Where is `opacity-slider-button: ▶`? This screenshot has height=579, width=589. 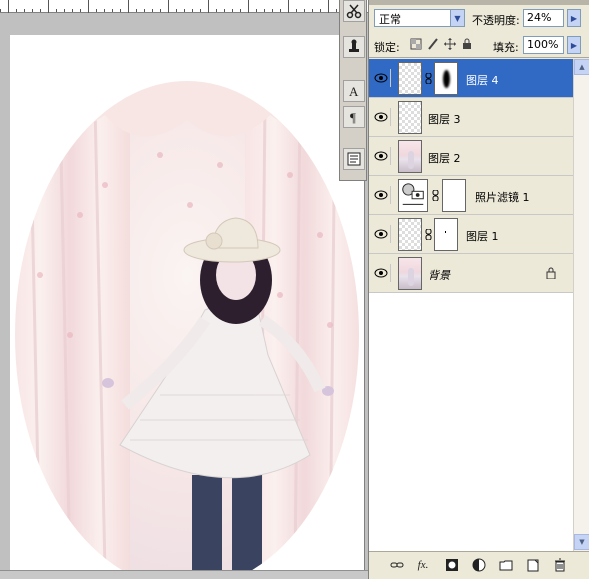 opacity-slider-button: ▶ is located at coordinates (574, 18).